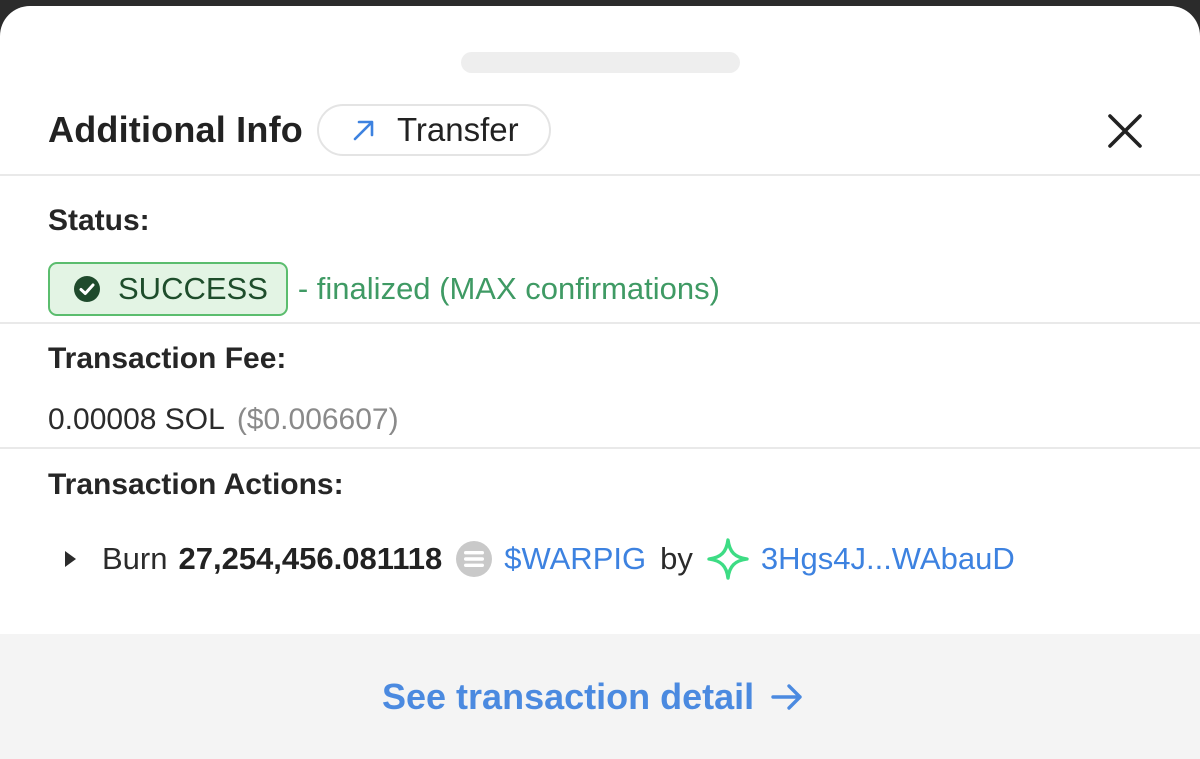 This screenshot has height=759, width=1200. What do you see at coordinates (568, 696) in the screenshot?
I see `see-transaction-detail-label: See transaction detail` at bounding box center [568, 696].